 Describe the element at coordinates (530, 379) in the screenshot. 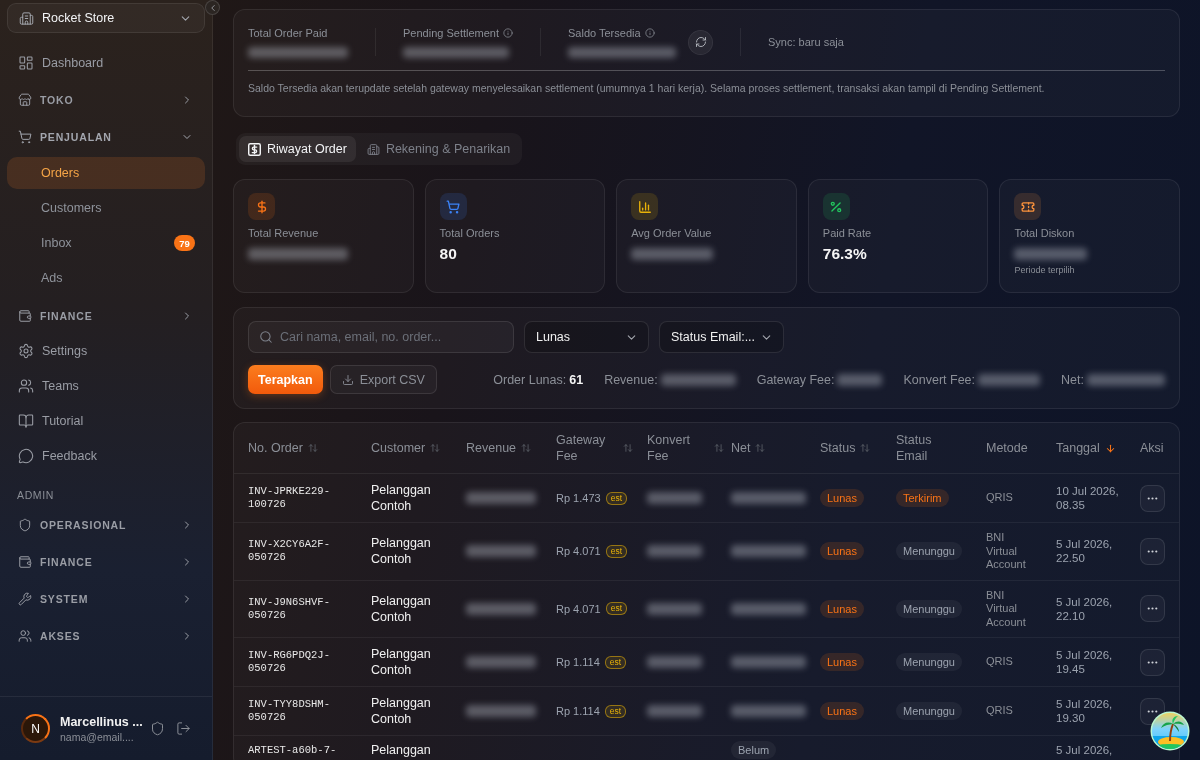

I see `summary-label: Order Lunas:` at that location.